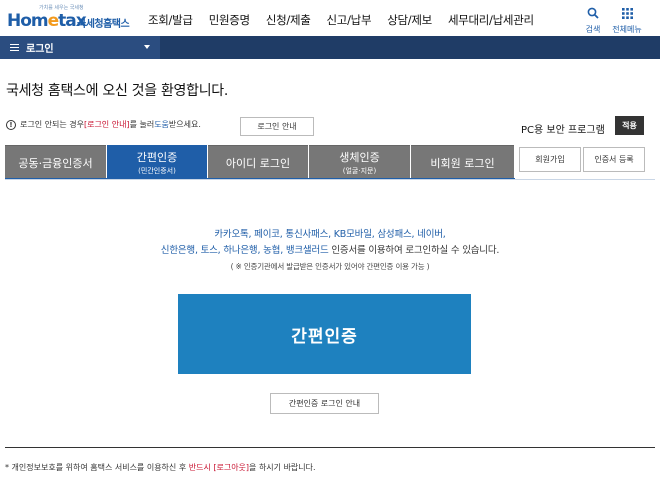 The image size is (660, 488). What do you see at coordinates (593, 29) in the screenshot?
I see `search-label: 검색` at bounding box center [593, 29].